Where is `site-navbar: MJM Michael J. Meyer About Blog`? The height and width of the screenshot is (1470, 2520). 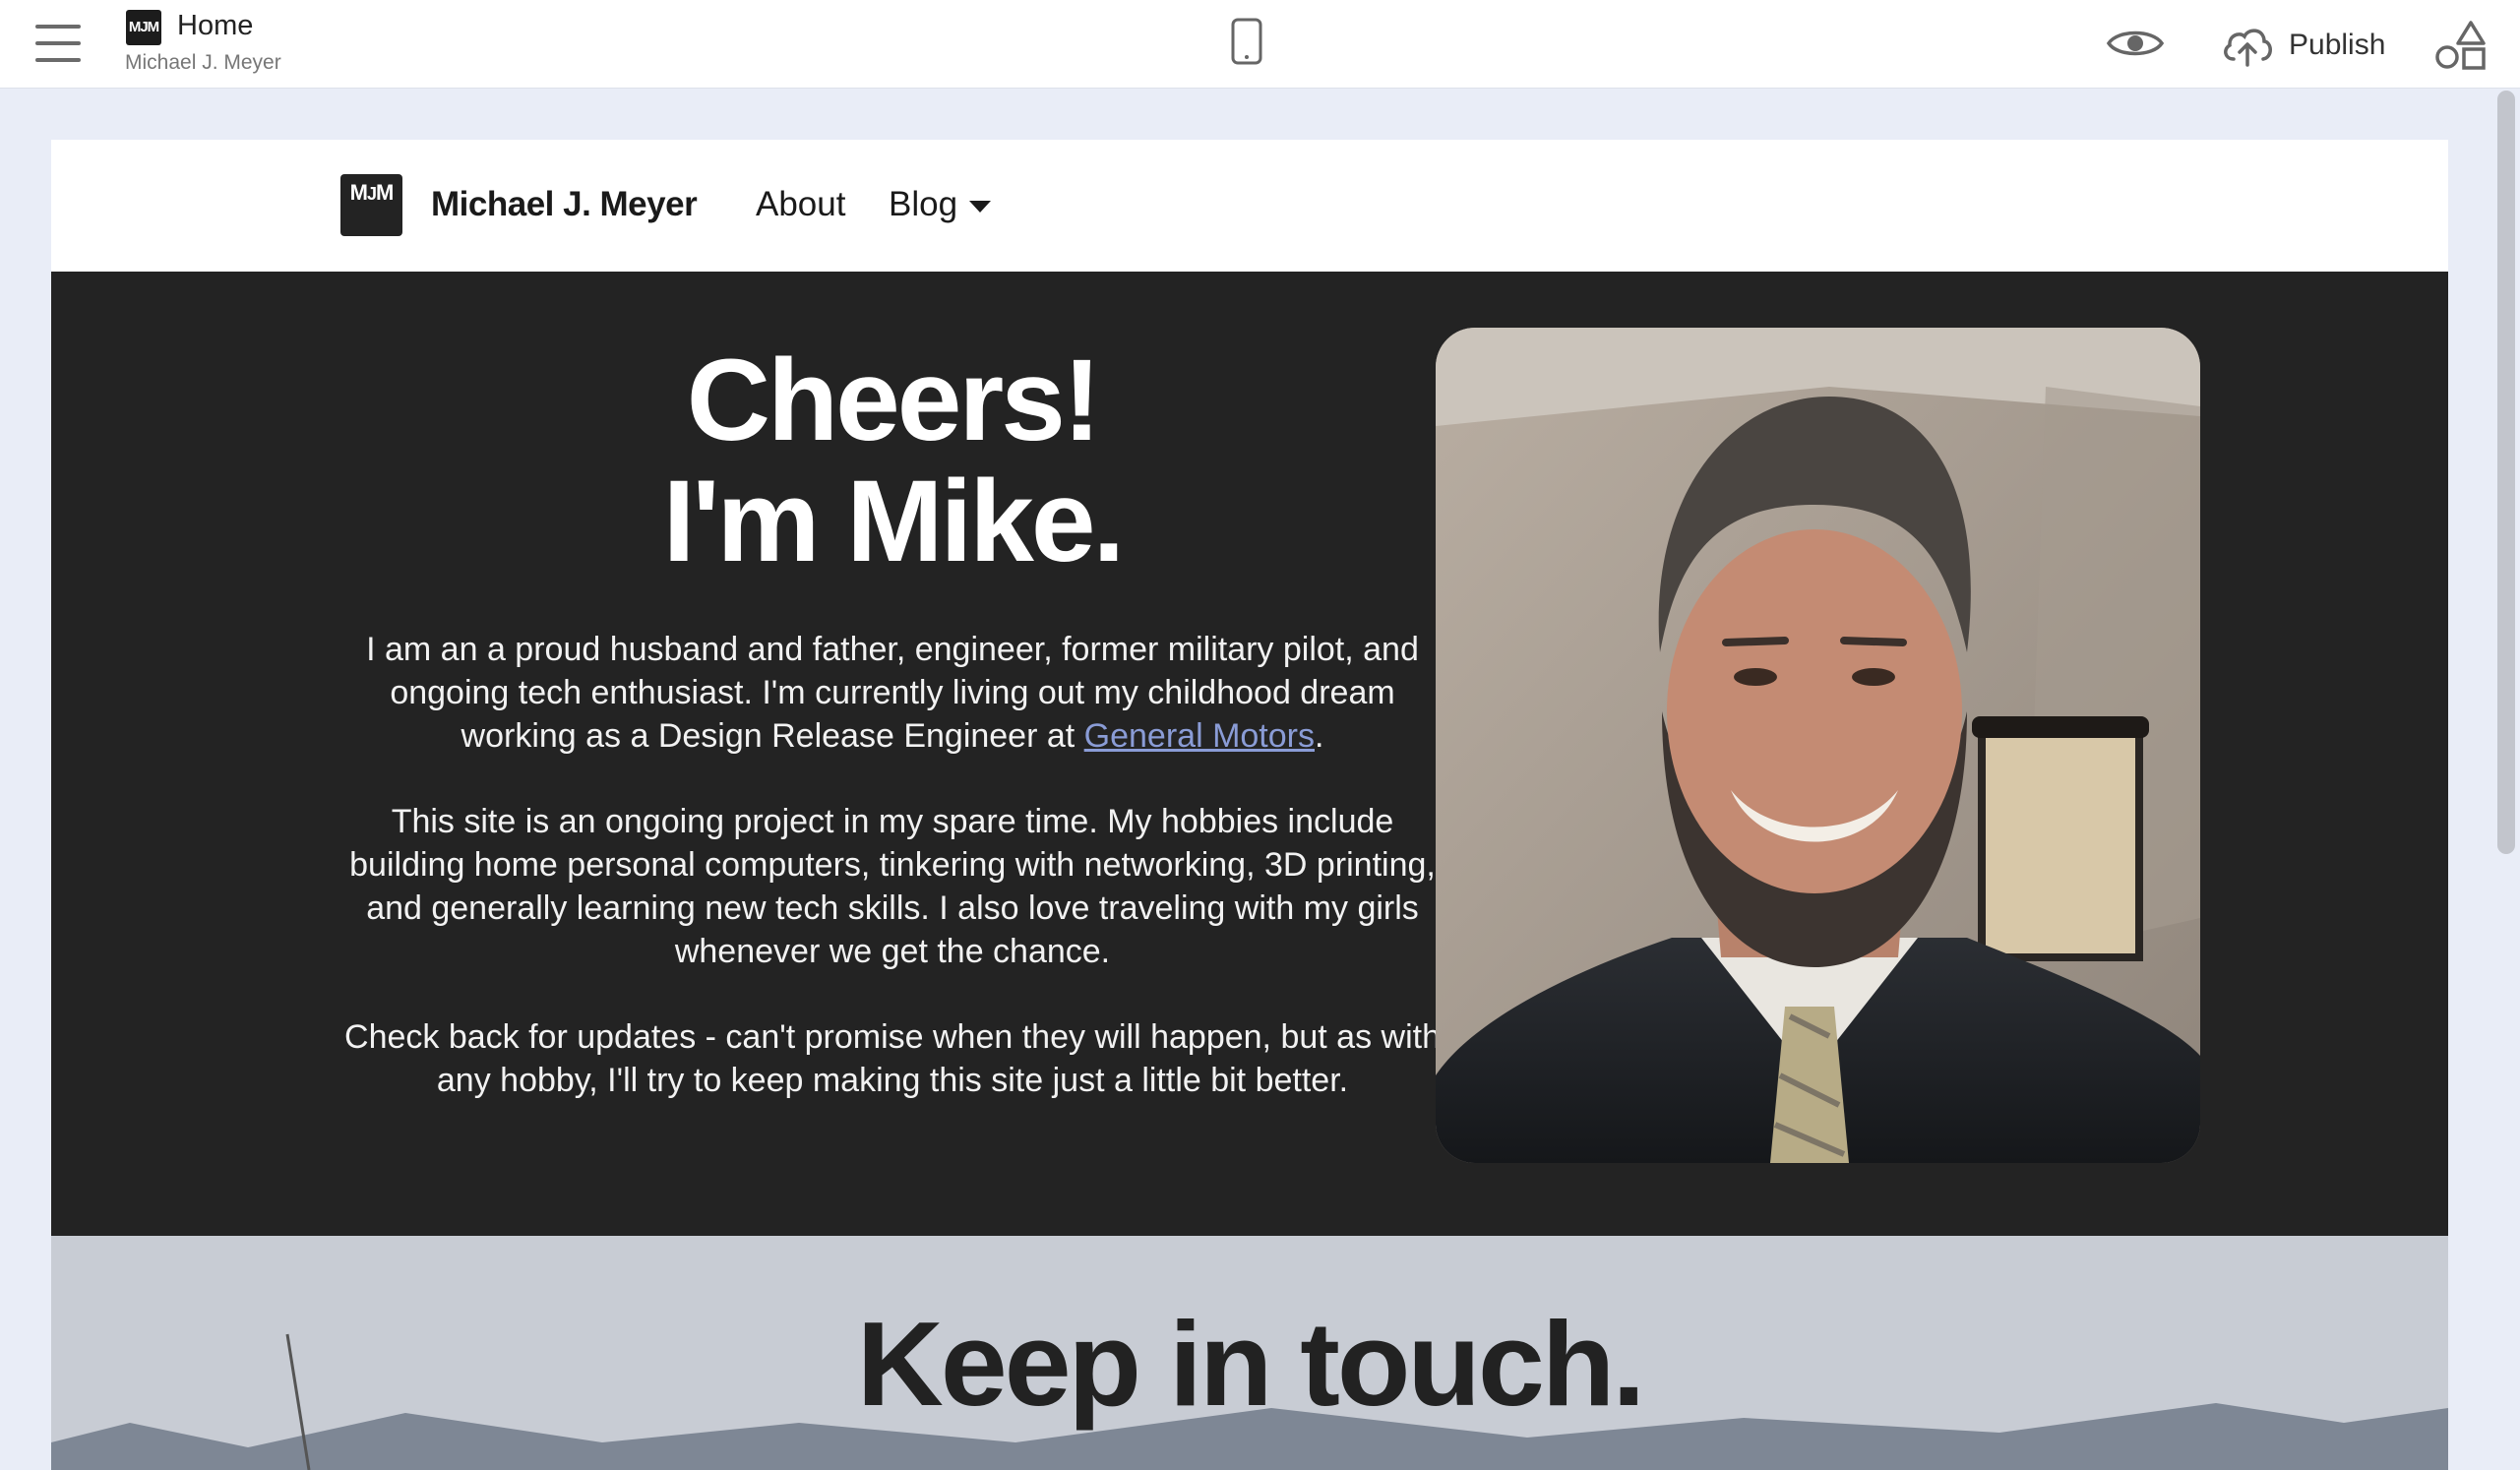
site-navbar: MJM Michael J. Meyer About Blog is located at coordinates (1249, 206).